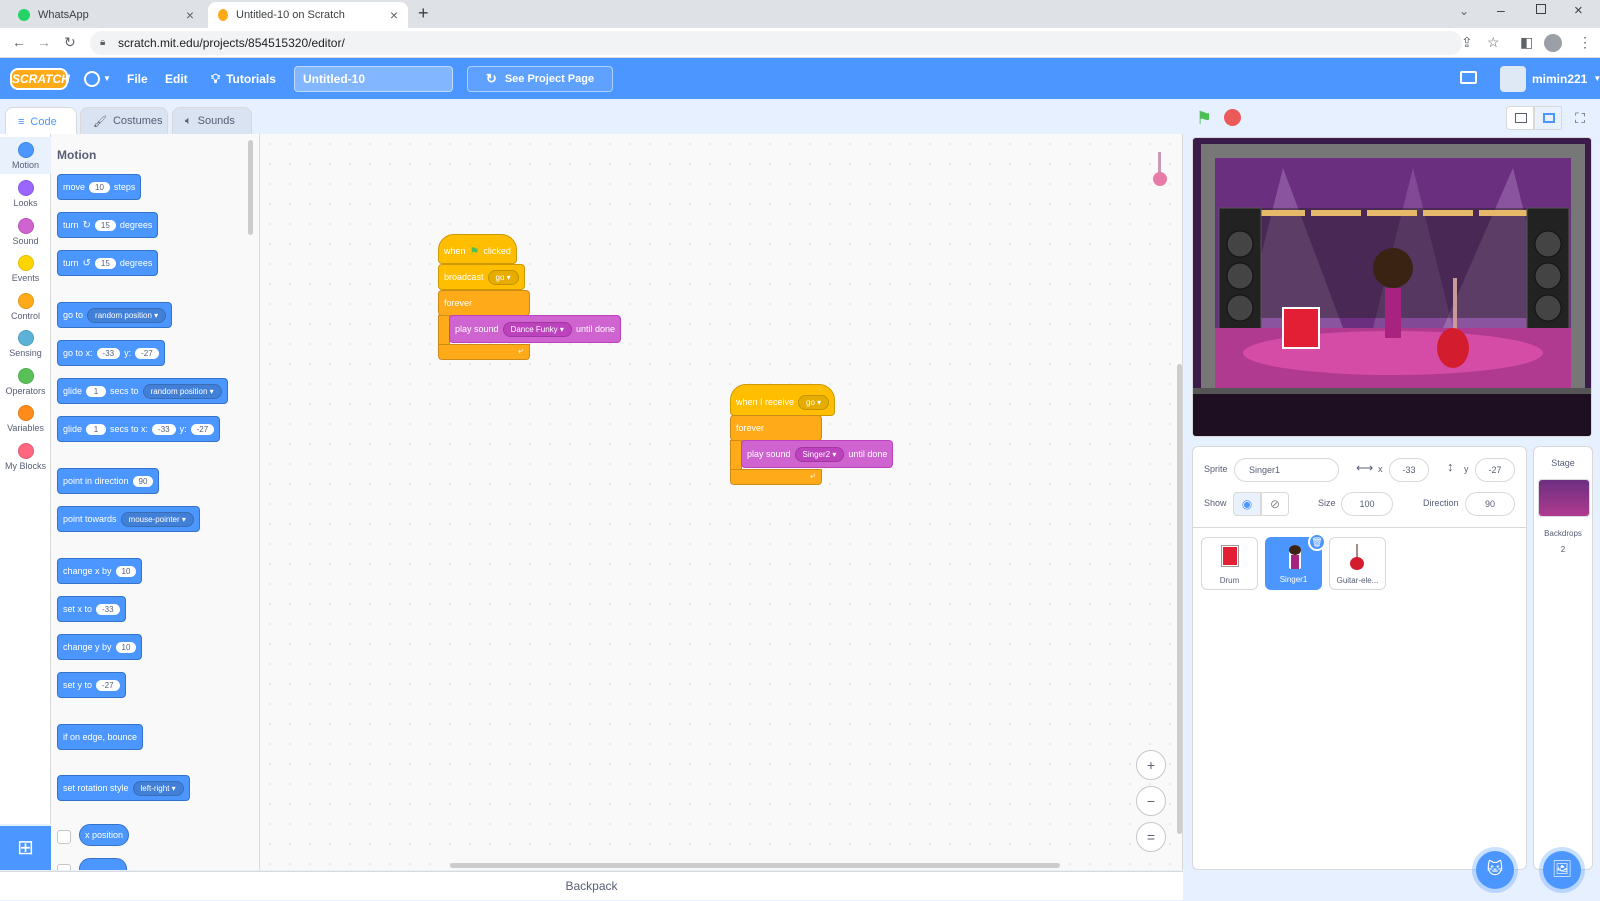  Describe the element at coordinates (1467, 42) in the screenshot. I see `share-icon: ⇪` at that location.